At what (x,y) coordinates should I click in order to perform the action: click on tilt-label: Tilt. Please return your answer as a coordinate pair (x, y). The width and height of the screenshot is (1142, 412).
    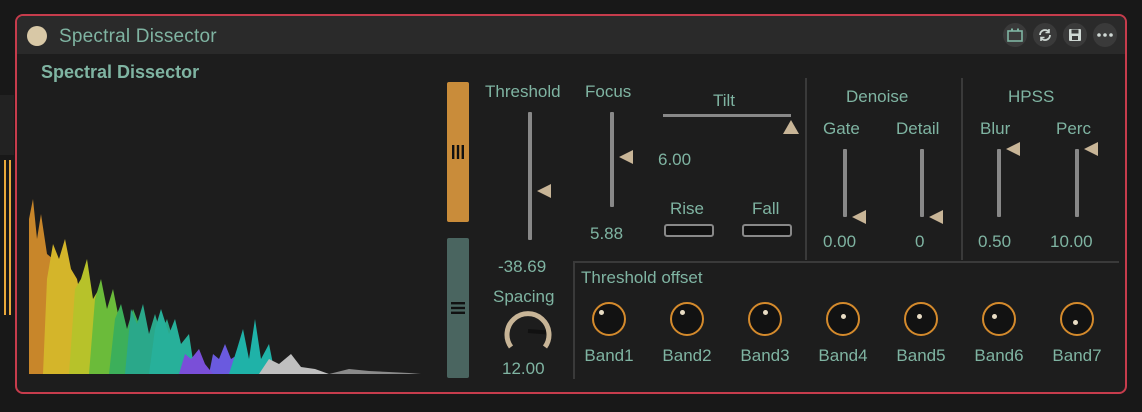
    Looking at the image, I should click on (724, 100).